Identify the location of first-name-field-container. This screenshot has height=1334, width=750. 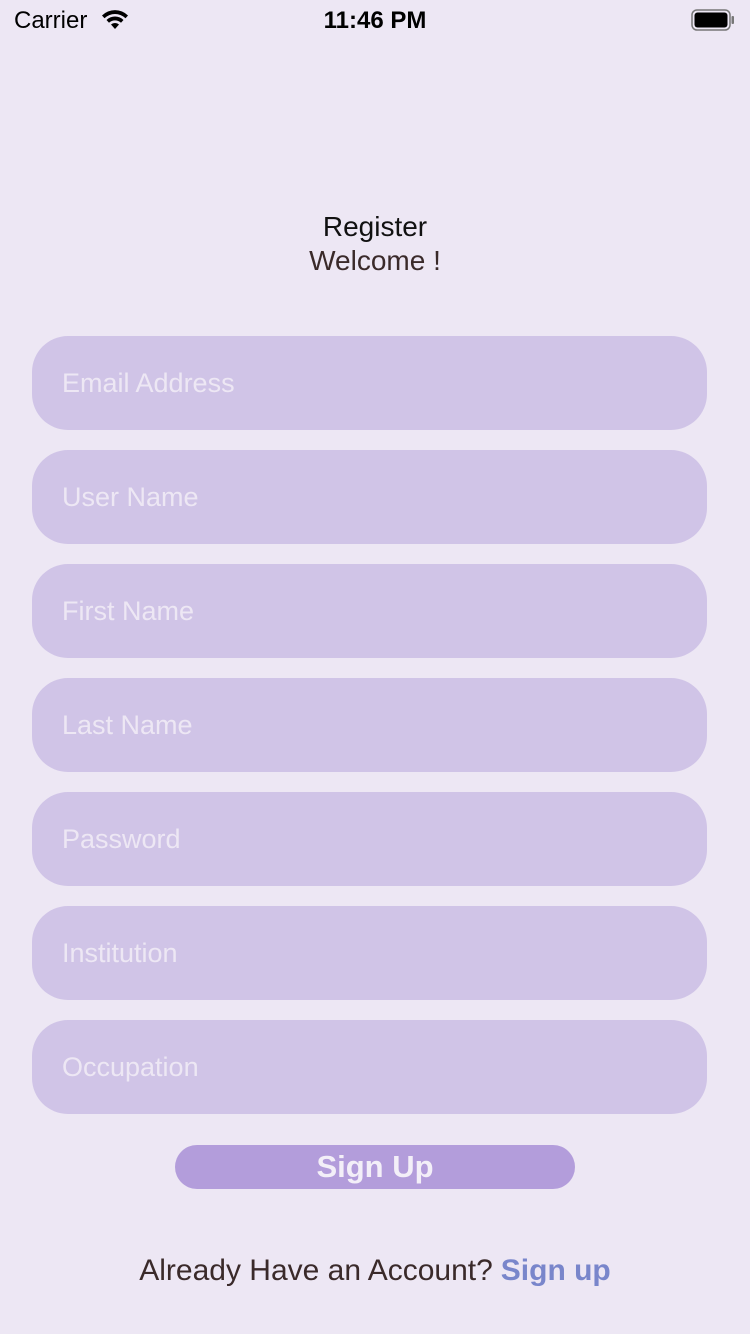
(369, 611).